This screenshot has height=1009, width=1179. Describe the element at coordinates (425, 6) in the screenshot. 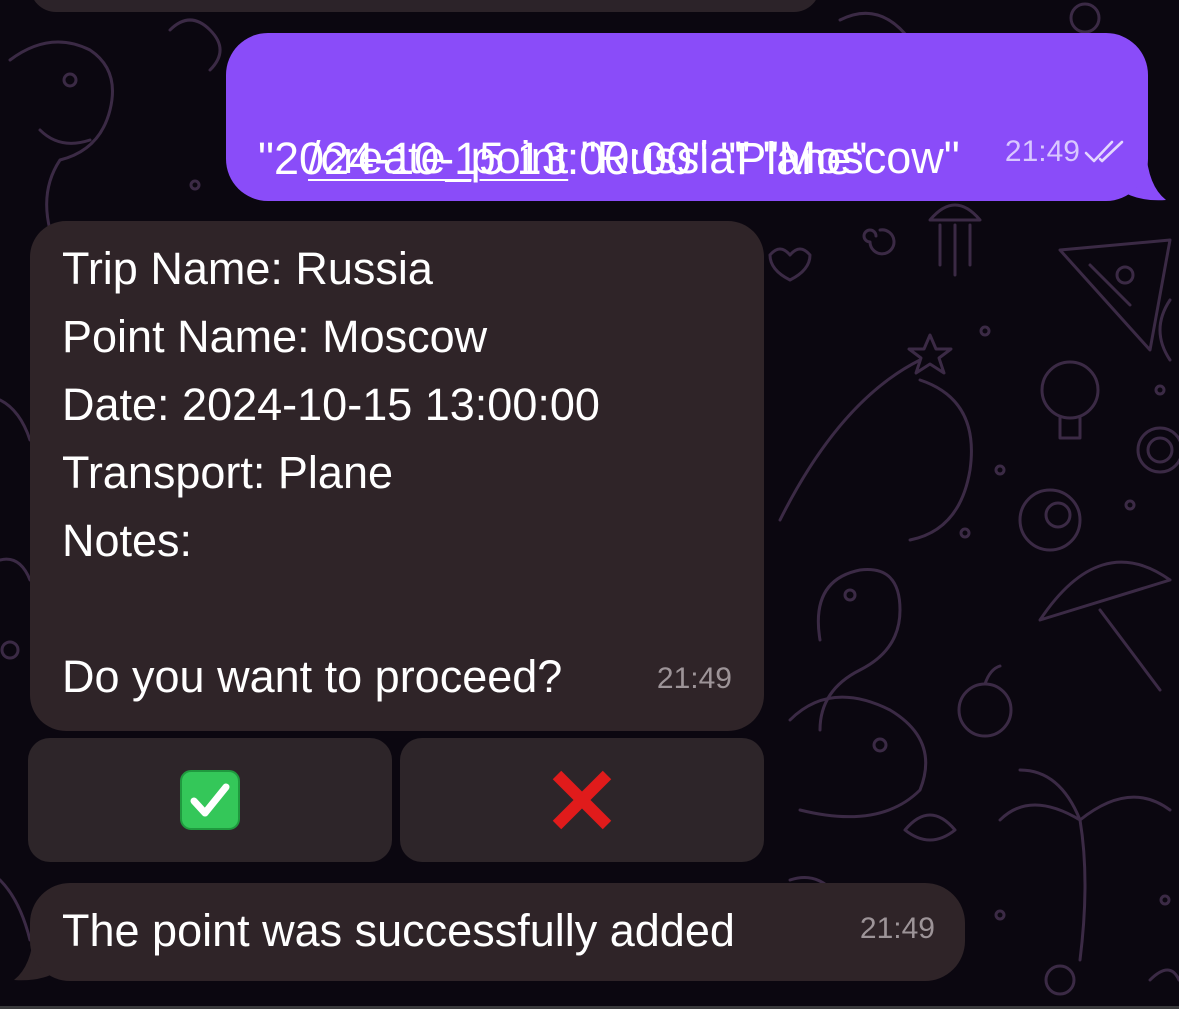

I see `previous-message-bubble` at that location.